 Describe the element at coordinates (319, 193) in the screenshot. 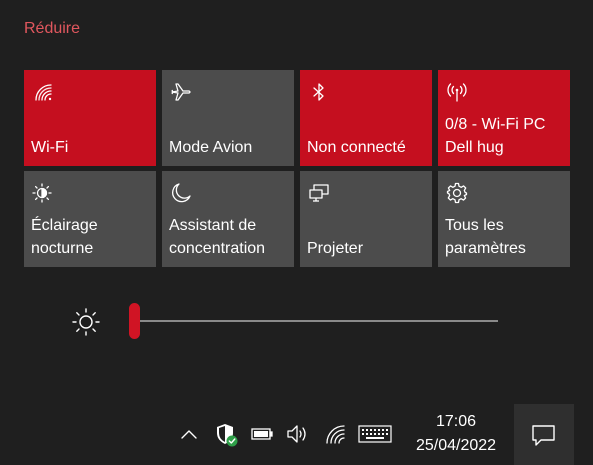

I see `project-icon` at that location.